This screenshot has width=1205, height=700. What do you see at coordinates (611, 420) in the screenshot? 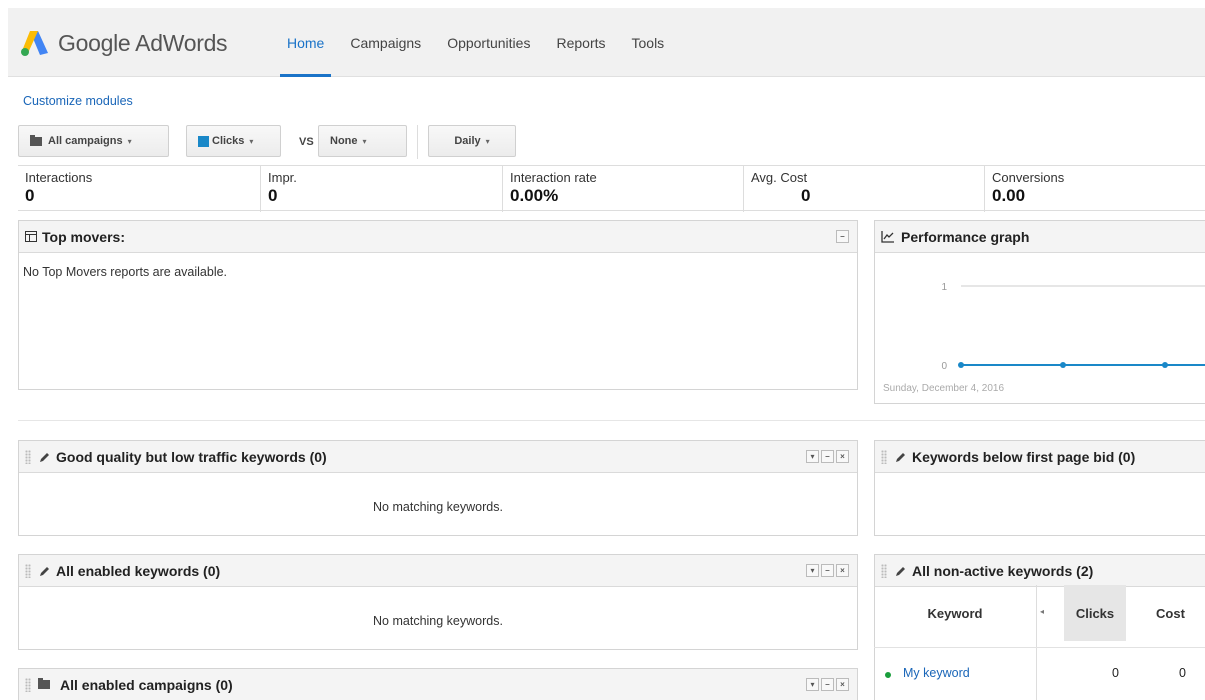
I see `section-divider` at bounding box center [611, 420].